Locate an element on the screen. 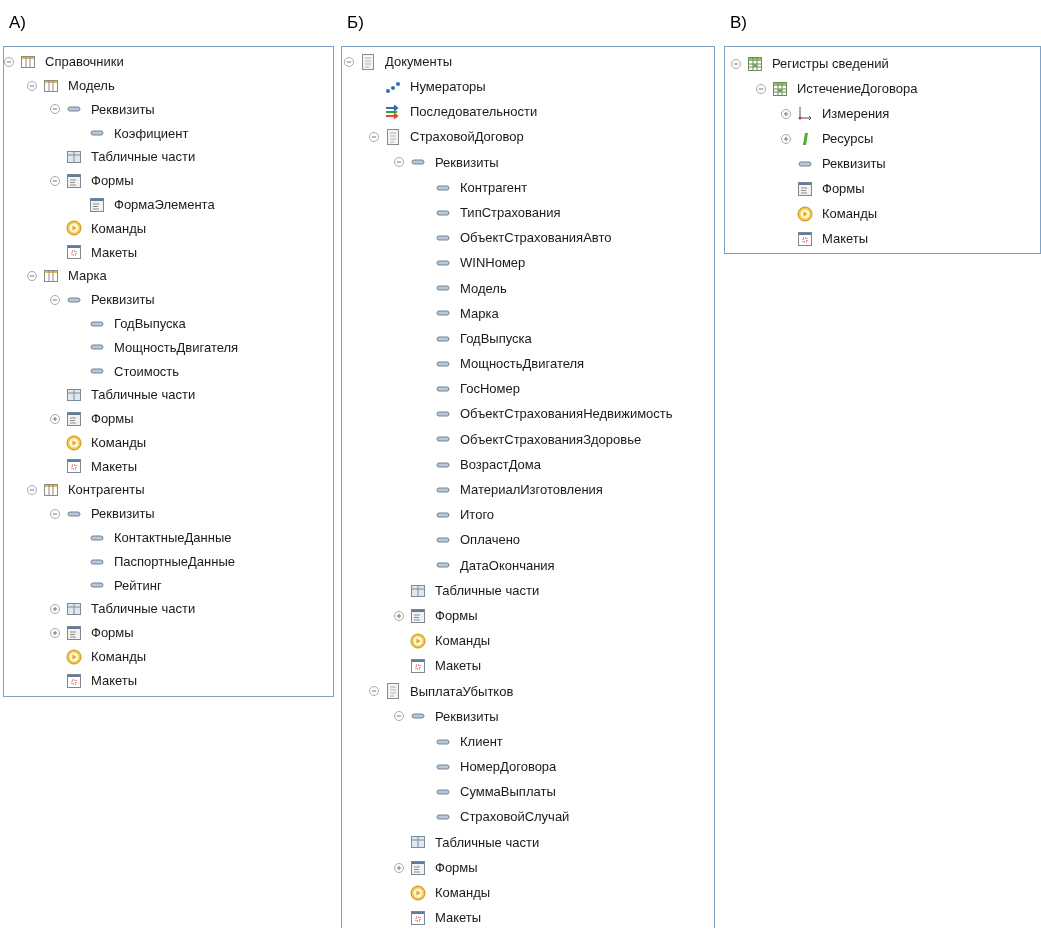  tree-item-label: МатериалИзготовления is located at coordinates (531, 490).